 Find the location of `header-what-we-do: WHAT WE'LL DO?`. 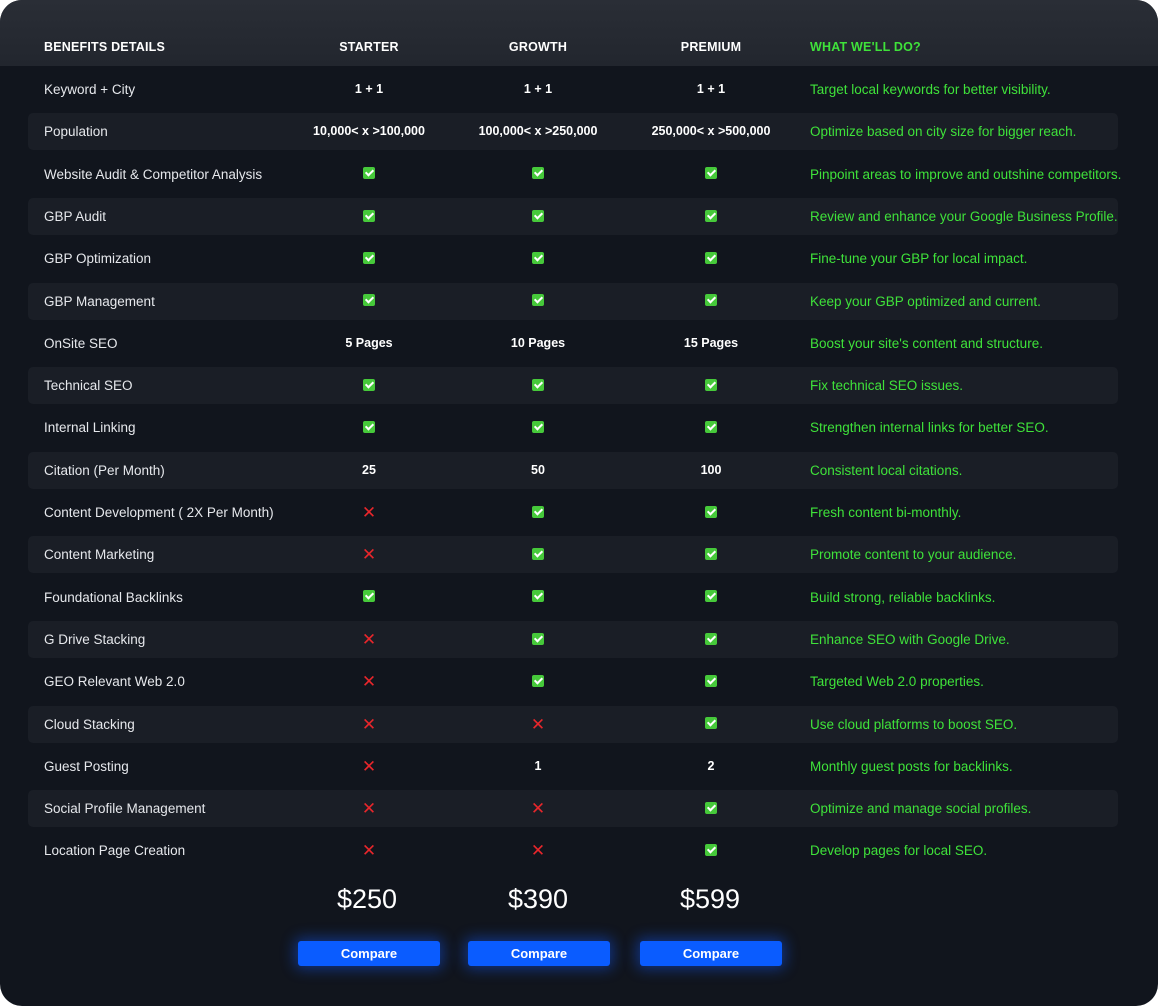

header-what-we-do: WHAT WE'LL DO? is located at coordinates (865, 47).